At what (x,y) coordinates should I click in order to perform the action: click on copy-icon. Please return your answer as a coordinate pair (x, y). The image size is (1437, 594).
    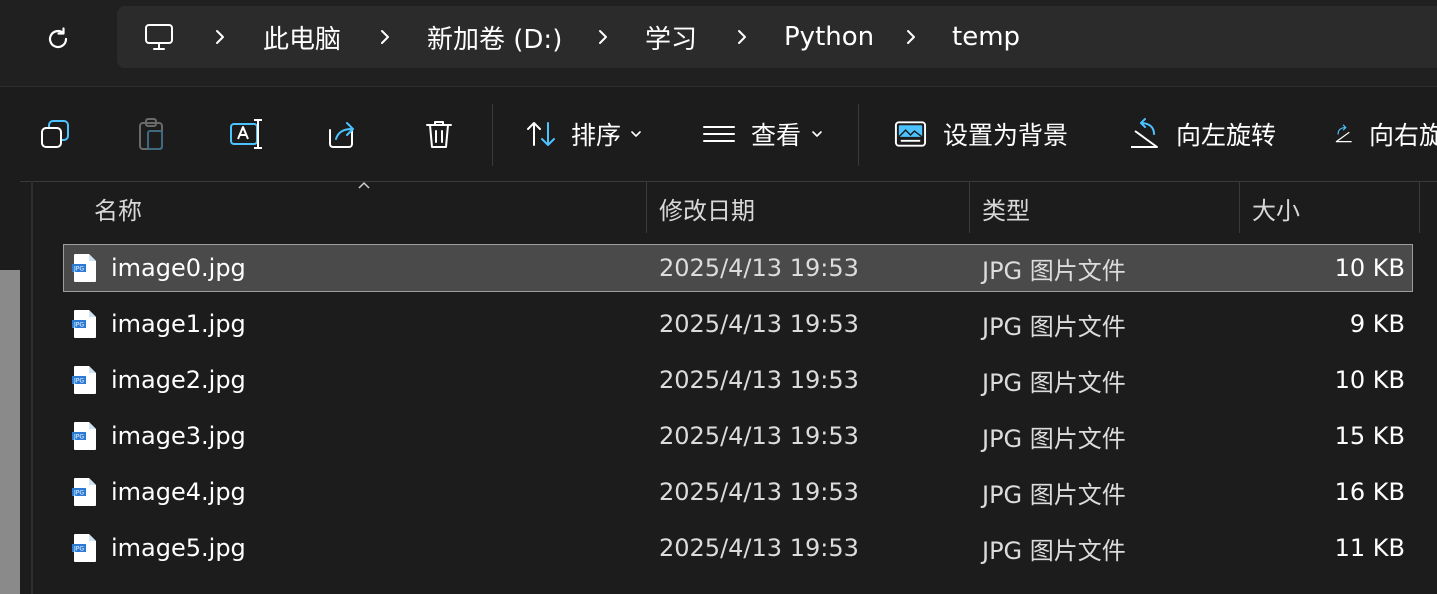
    Looking at the image, I should click on (55, 134).